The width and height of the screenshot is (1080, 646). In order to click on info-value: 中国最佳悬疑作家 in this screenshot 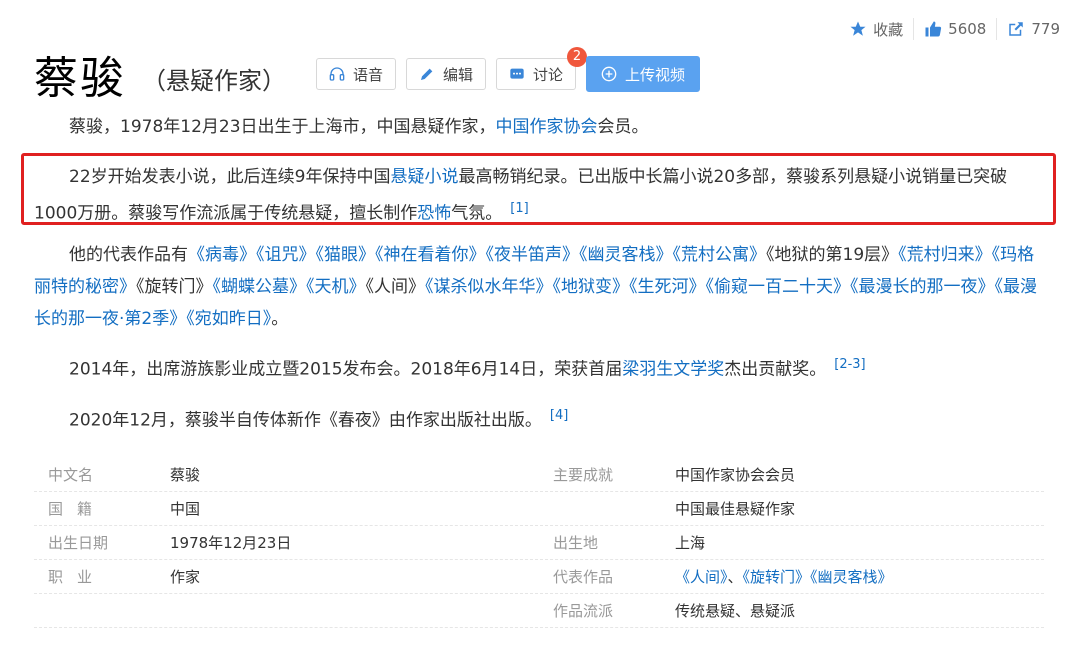, I will do `click(735, 509)`.